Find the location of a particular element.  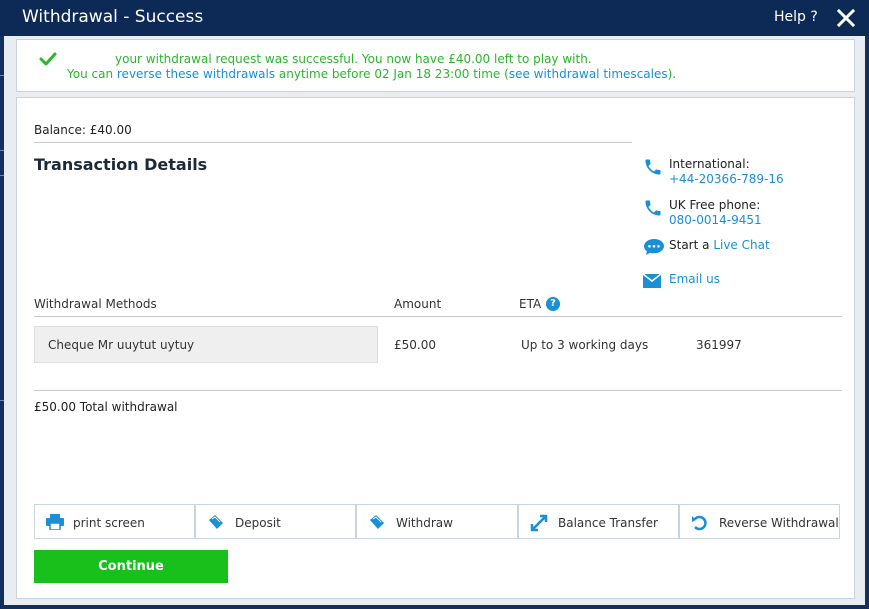

reverse-withdrawal-label: Reverse Withdrawal is located at coordinates (779, 523).